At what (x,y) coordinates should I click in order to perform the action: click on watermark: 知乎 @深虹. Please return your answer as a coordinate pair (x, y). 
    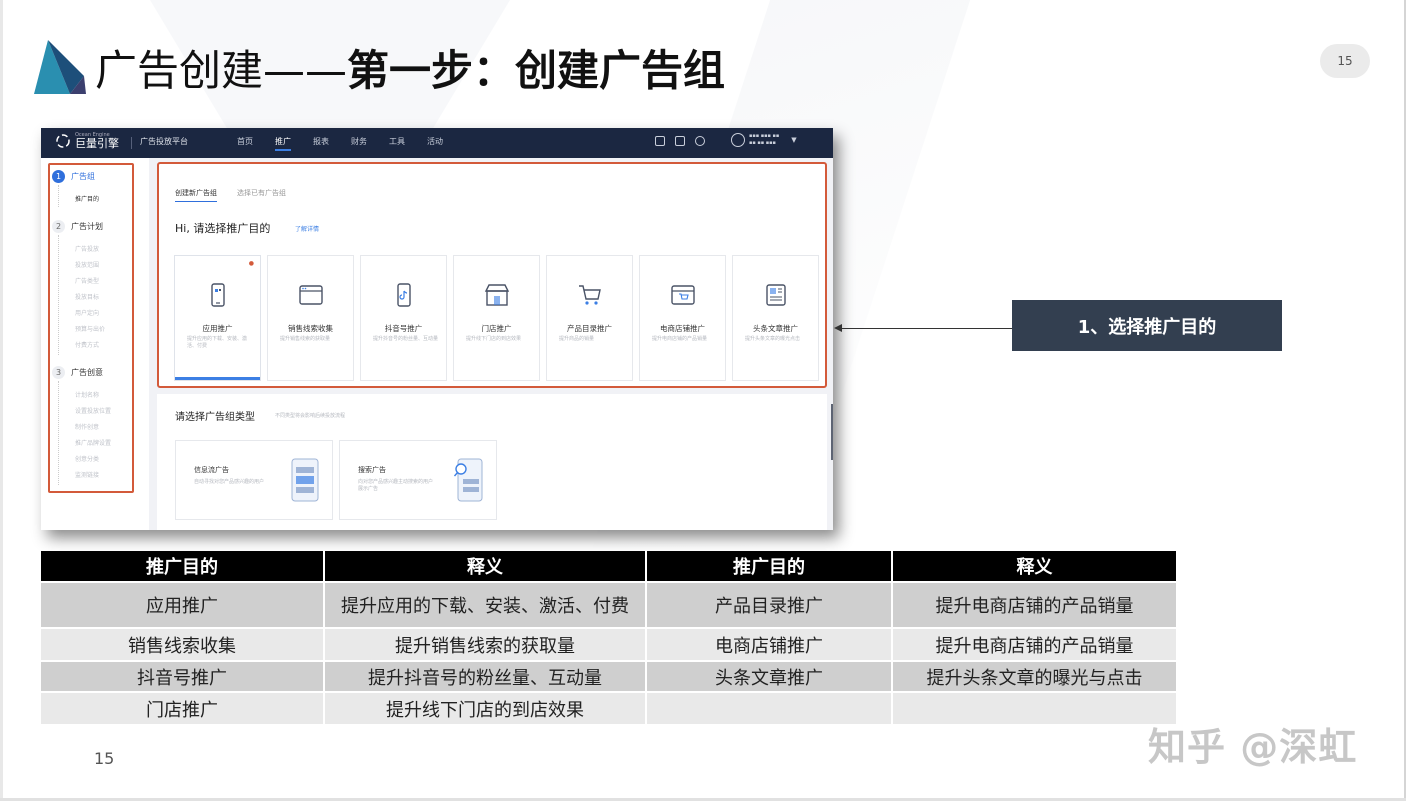
    Looking at the image, I should click on (1253, 747).